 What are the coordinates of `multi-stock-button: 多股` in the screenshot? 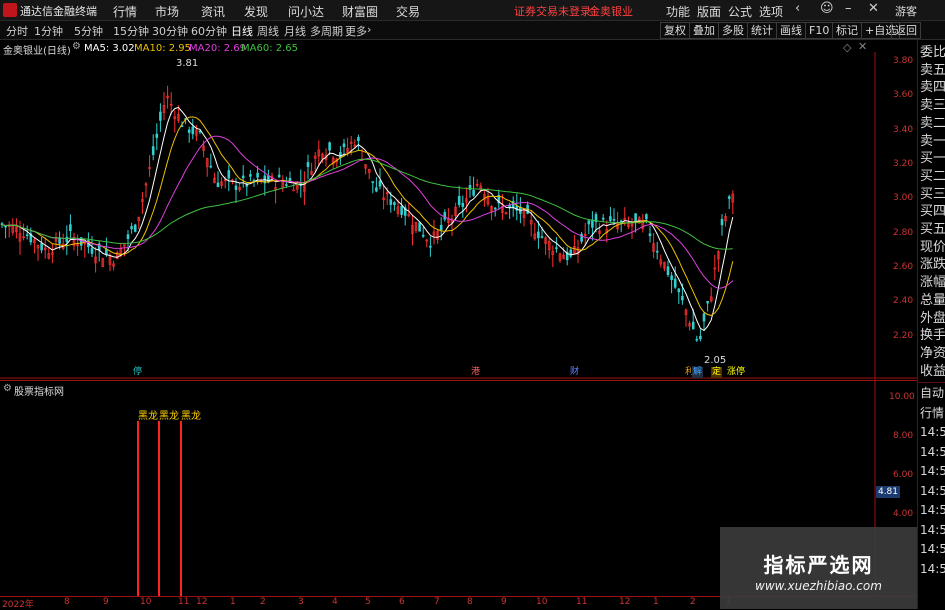 It's located at (733, 30).